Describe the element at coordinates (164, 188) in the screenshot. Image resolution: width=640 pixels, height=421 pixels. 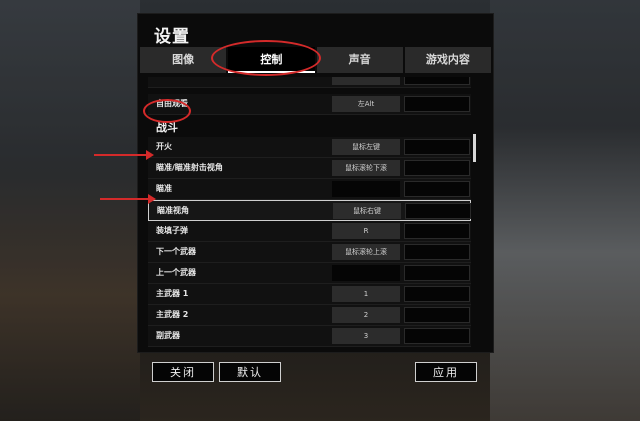
I see `row-label: 瞄准` at that location.